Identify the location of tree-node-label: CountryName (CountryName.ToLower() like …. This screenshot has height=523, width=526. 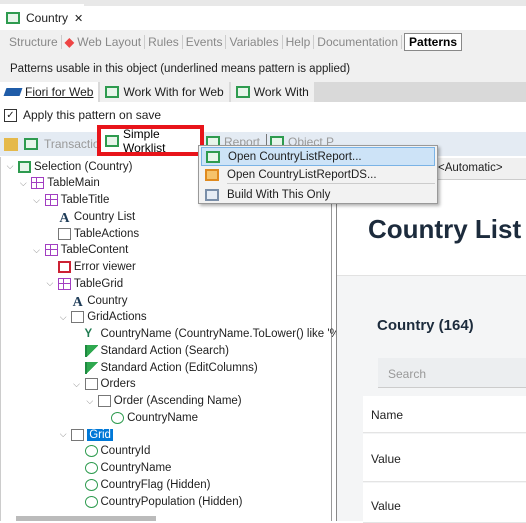
(220, 334).